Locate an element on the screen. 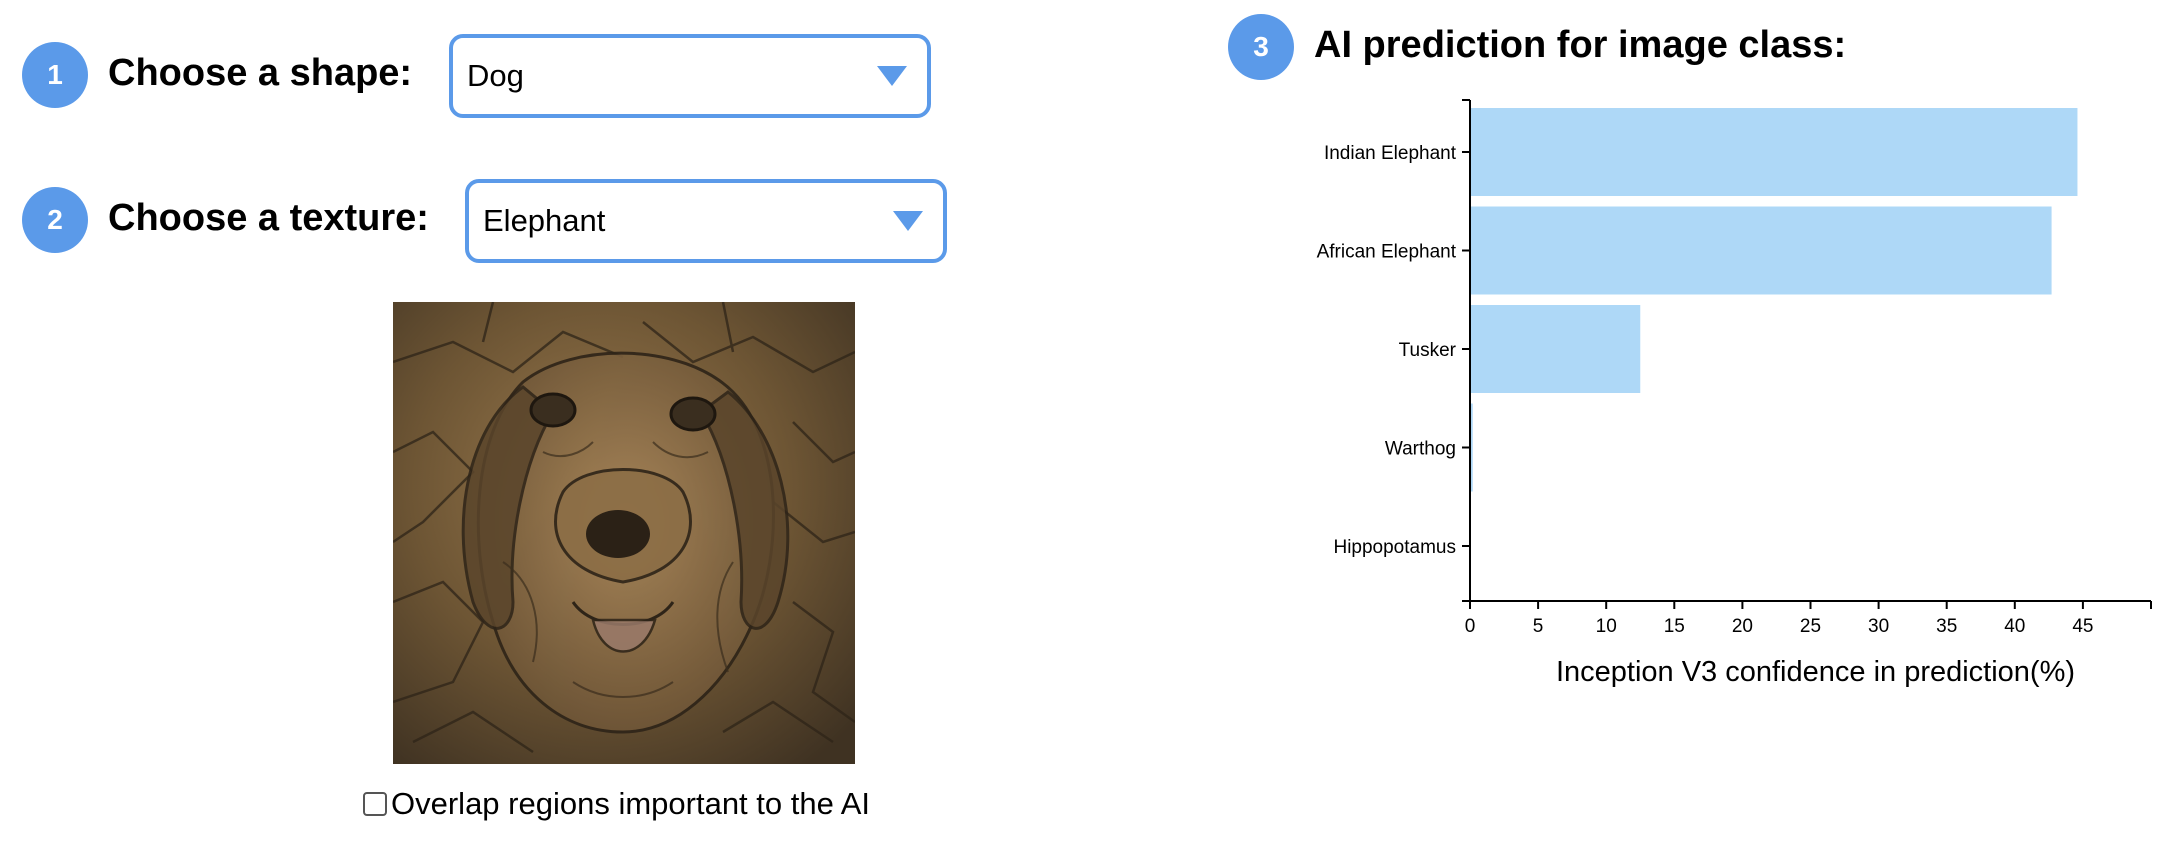 This screenshot has width=2166, height=844. overlap-label: Overlap regions important to the AI is located at coordinates (631, 803).